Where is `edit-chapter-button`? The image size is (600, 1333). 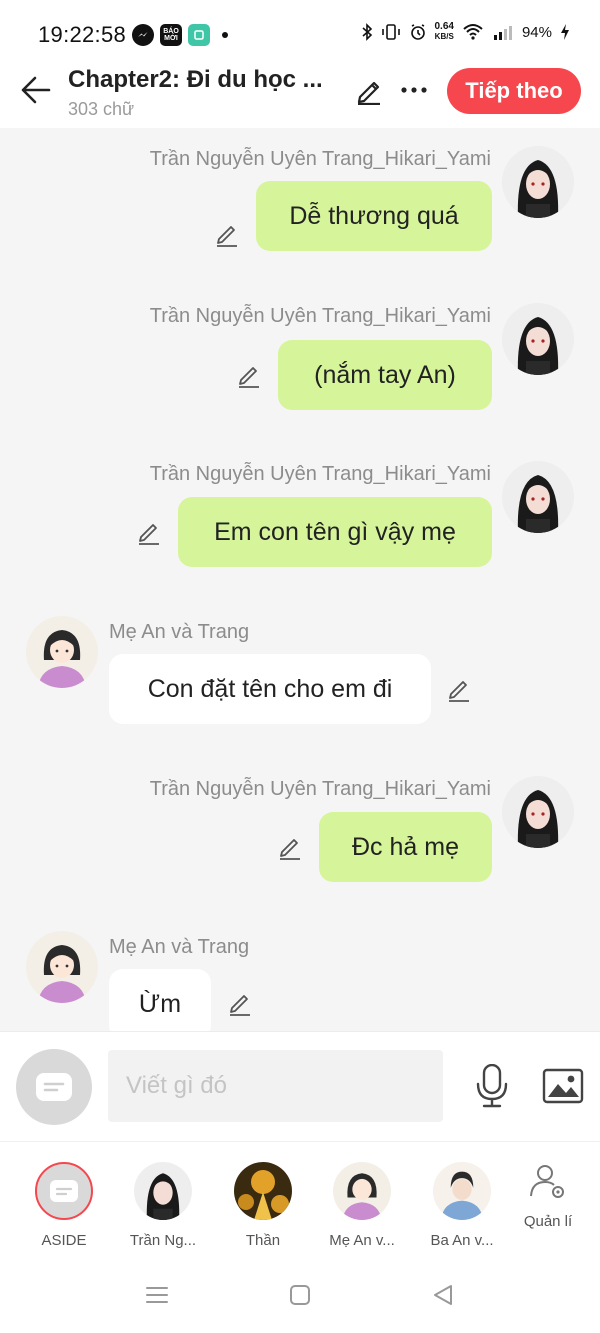
edit-chapter-button is located at coordinates (369, 90).